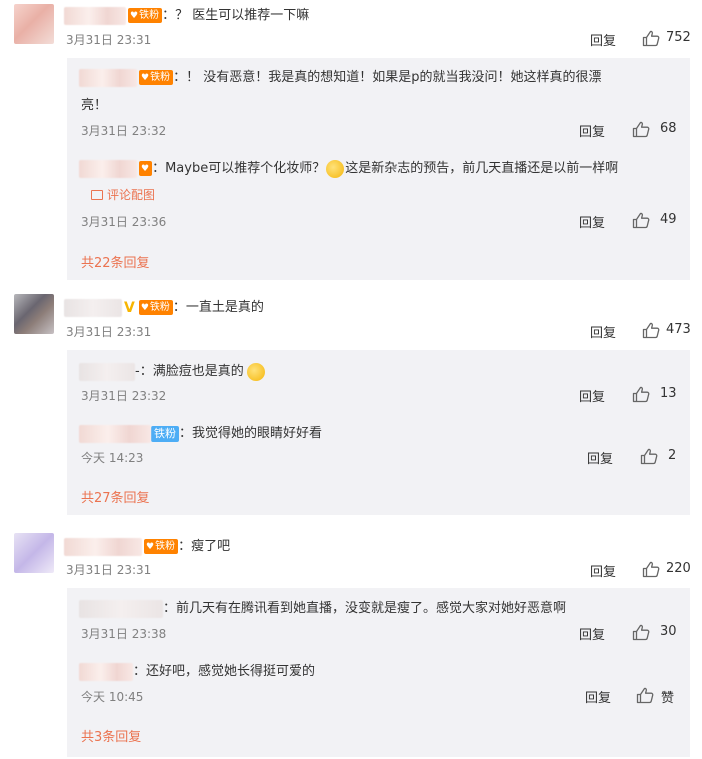 This screenshot has width=702, height=759. I want to click on comment-header: ♥铁粉：？ 医生可以推荐一下嘛, so click(186, 14).